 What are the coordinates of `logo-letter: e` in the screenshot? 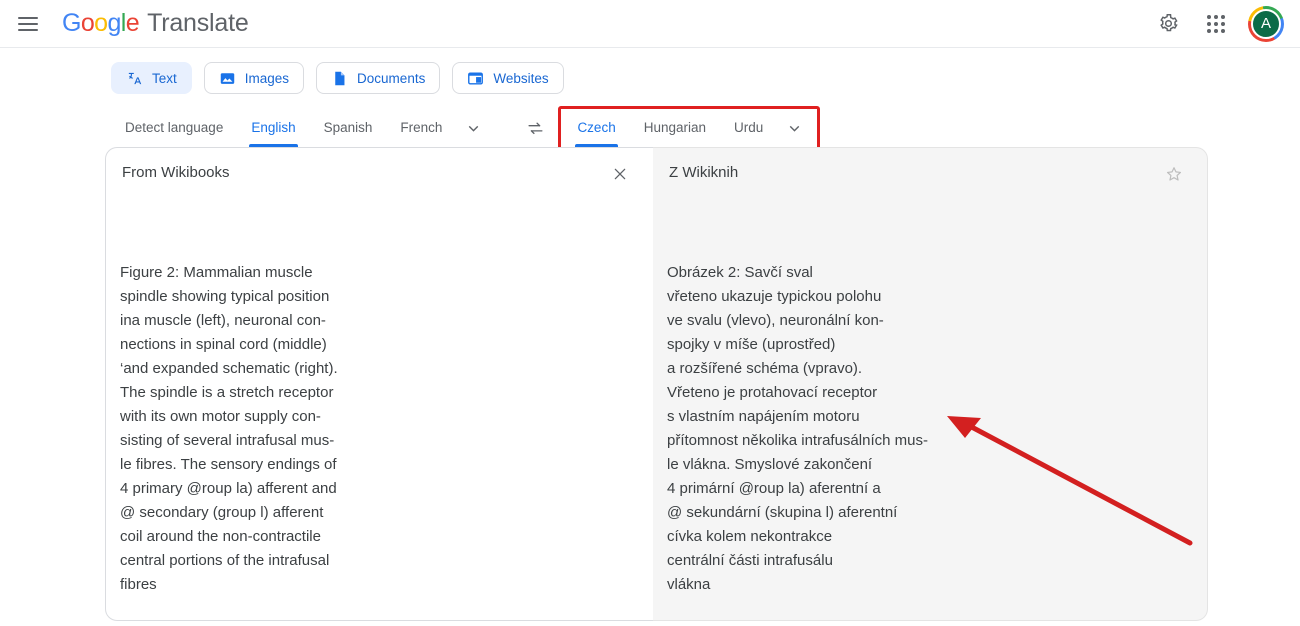 It's located at (132, 23).